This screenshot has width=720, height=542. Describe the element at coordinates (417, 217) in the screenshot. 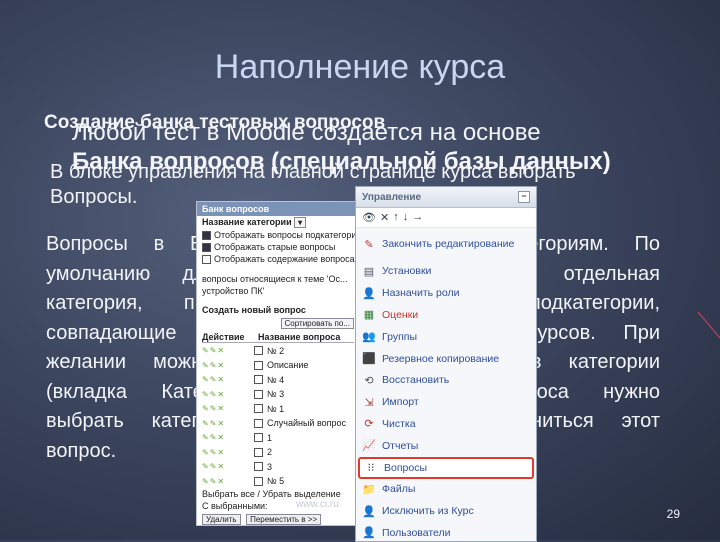

I see `arrow-right-icon: →` at that location.